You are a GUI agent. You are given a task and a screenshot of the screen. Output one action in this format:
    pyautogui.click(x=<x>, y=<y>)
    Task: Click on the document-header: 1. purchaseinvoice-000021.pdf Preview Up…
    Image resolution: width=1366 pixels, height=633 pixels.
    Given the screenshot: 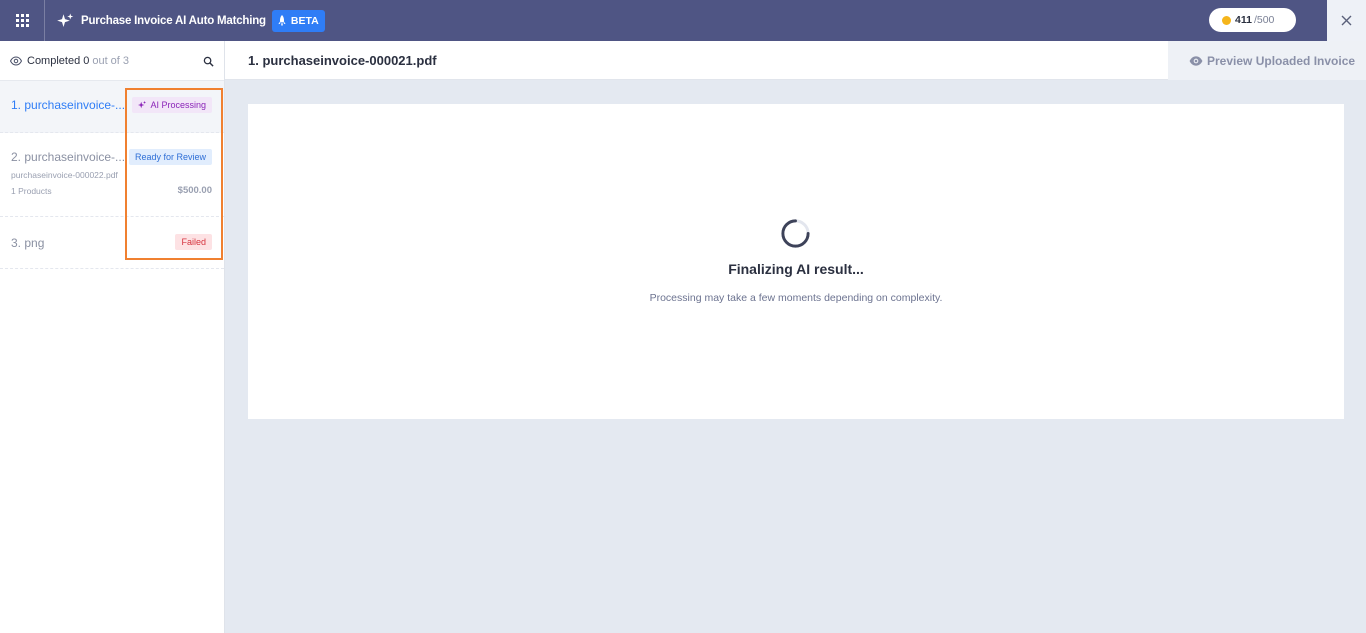 What is the action you would take?
    pyautogui.click(x=795, y=60)
    